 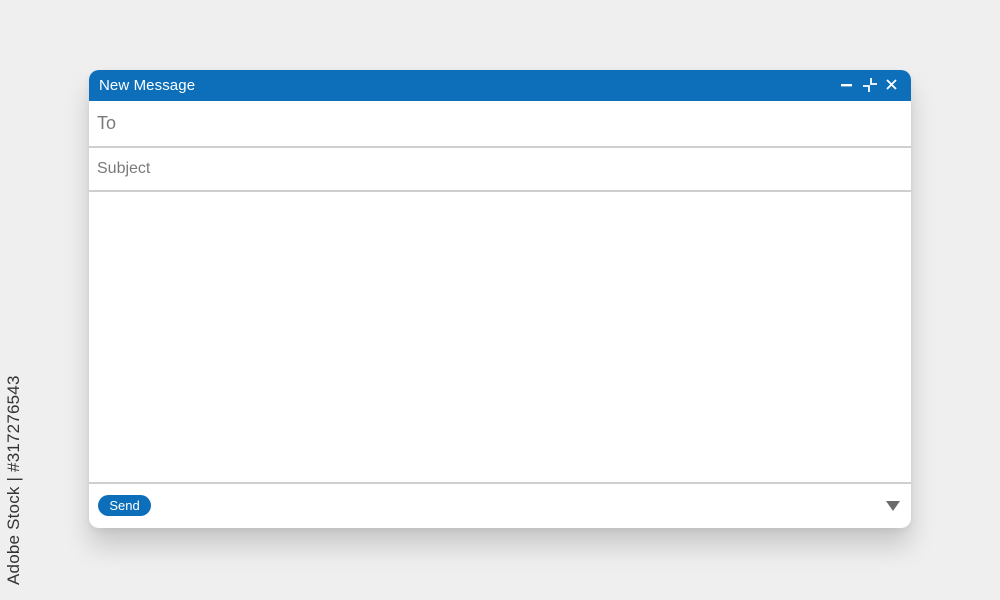 I want to click on subject-row, so click(x=500, y=170).